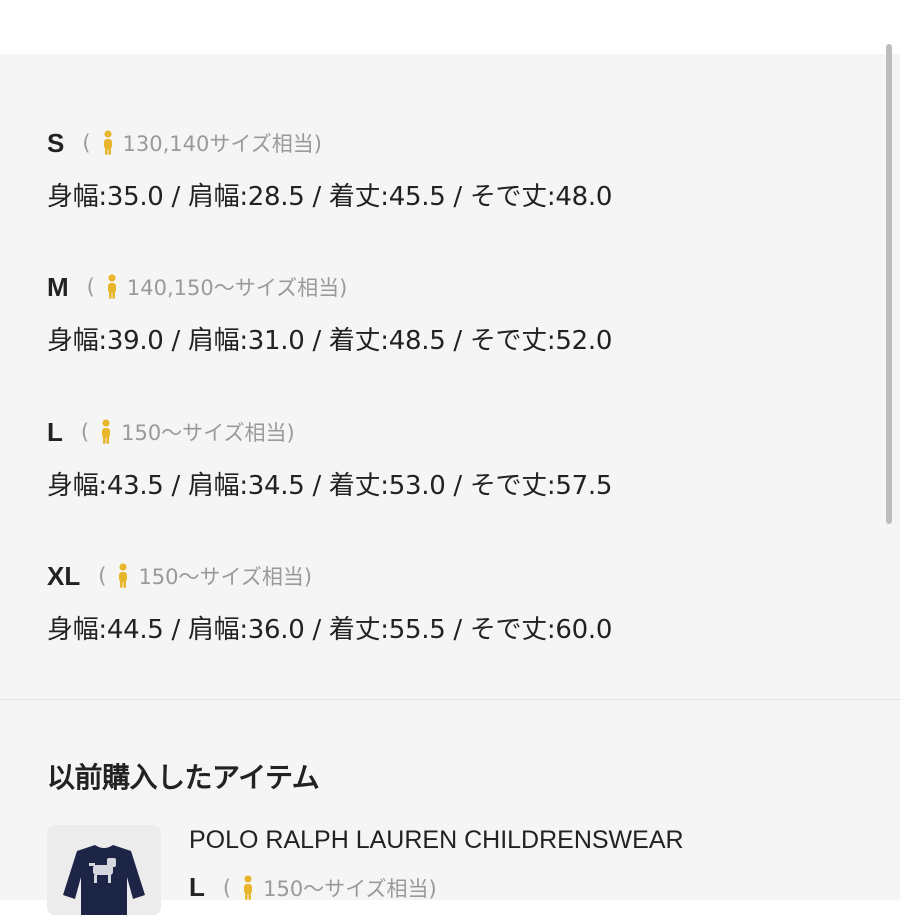  Describe the element at coordinates (64, 575) in the screenshot. I see `size-label: XL` at that location.